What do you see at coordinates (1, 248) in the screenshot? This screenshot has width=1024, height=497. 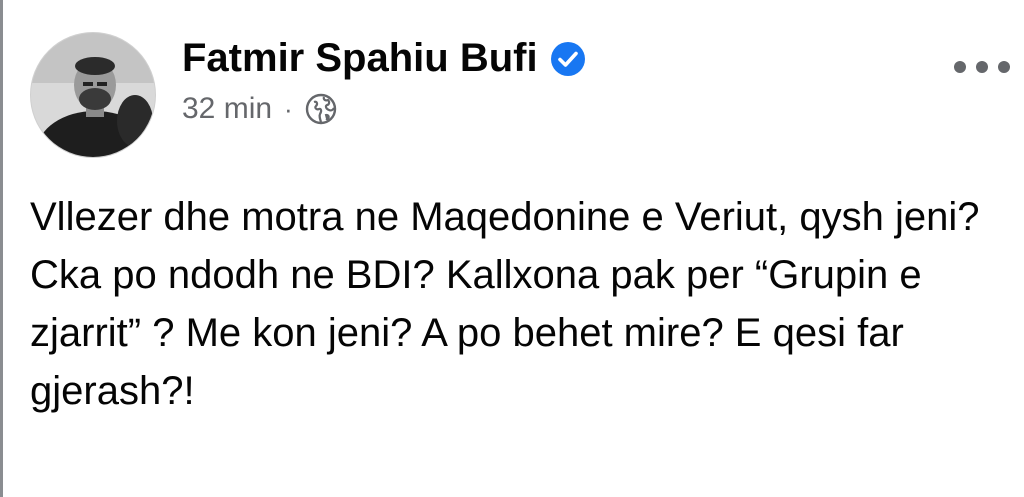 I see `left-edge-border` at bounding box center [1, 248].